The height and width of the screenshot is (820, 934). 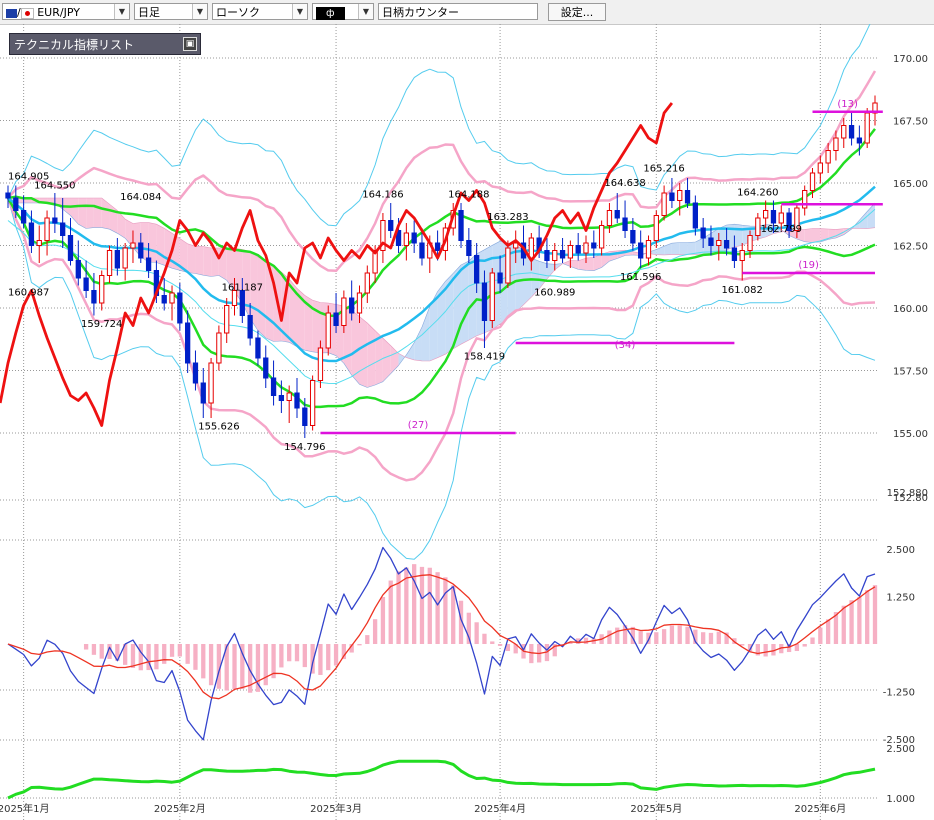 I want to click on price-label: 159.724, so click(x=101, y=324).